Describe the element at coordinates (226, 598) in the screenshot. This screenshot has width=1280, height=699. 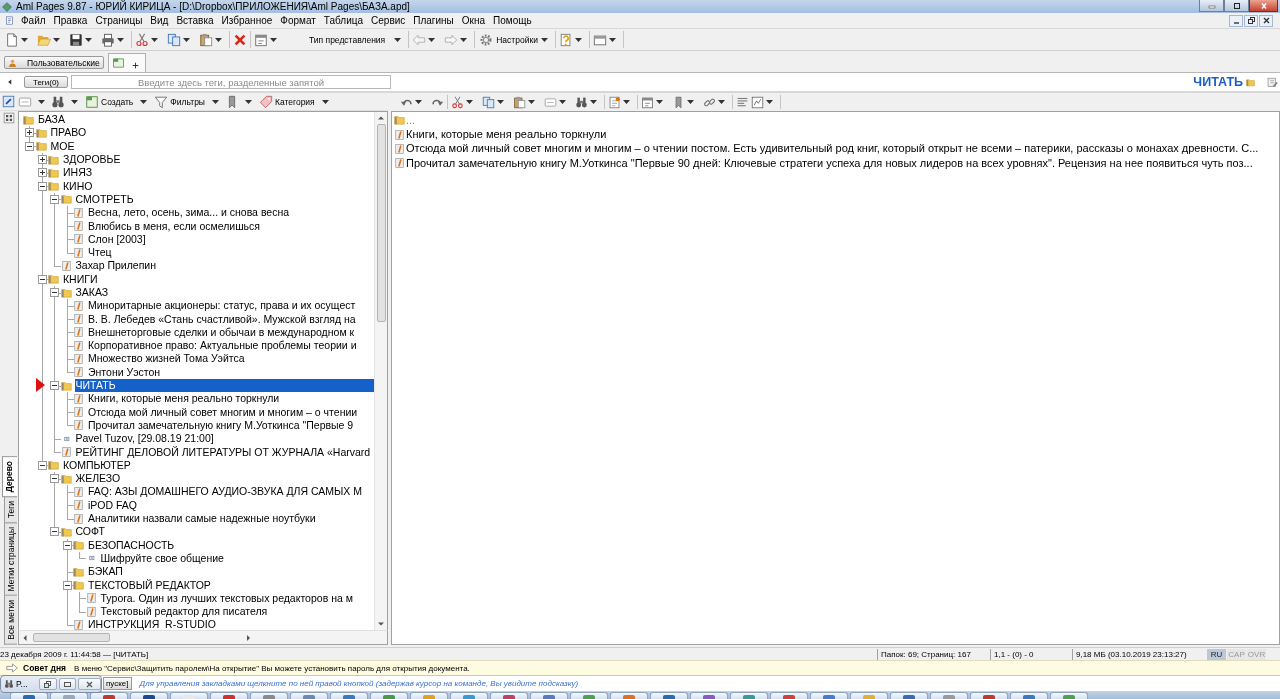
I see `tree-item: Typora. Один из лучших текстовых редакторов на м` at that location.